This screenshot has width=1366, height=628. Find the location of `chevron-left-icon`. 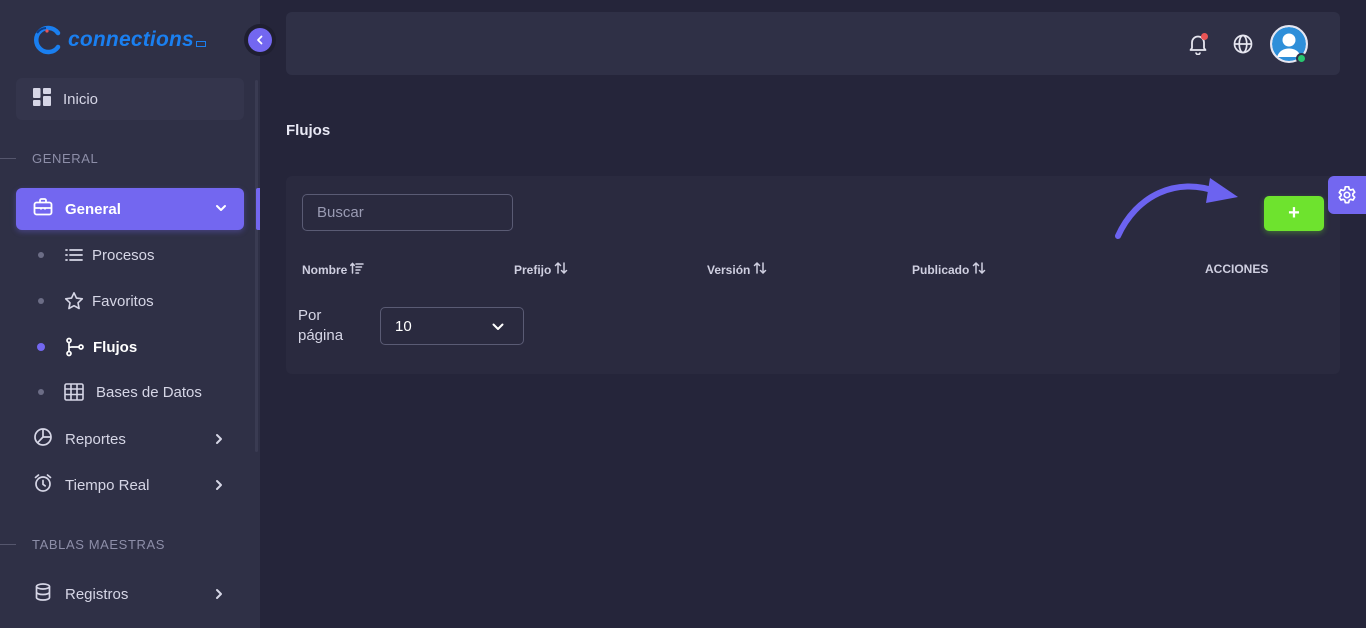

chevron-left-icon is located at coordinates (260, 40).